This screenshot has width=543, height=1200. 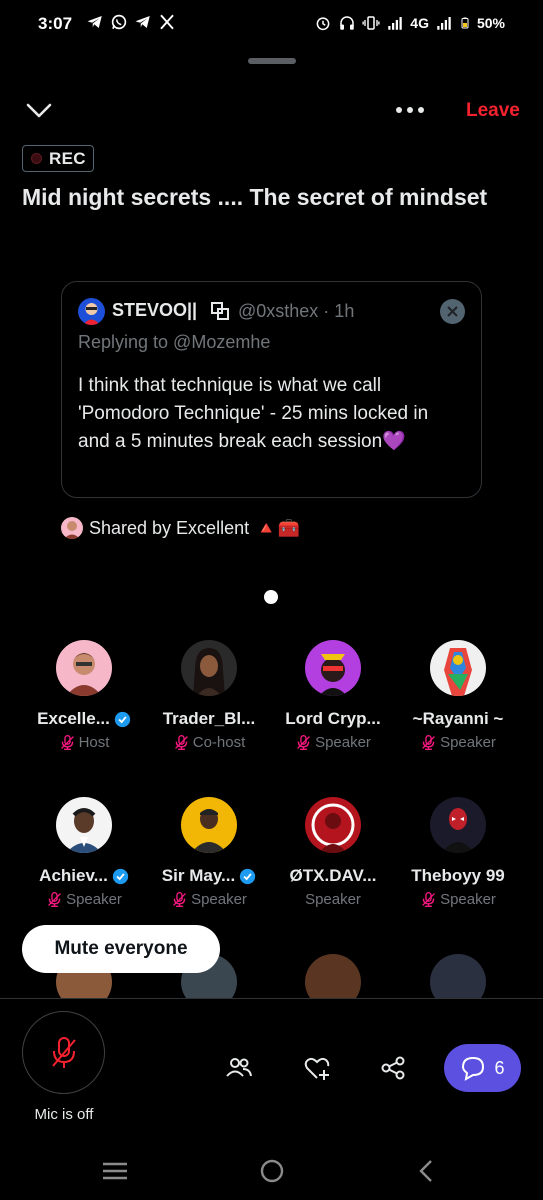 I want to click on replying-to: Replying to @Mozemhe, so click(x=174, y=342).